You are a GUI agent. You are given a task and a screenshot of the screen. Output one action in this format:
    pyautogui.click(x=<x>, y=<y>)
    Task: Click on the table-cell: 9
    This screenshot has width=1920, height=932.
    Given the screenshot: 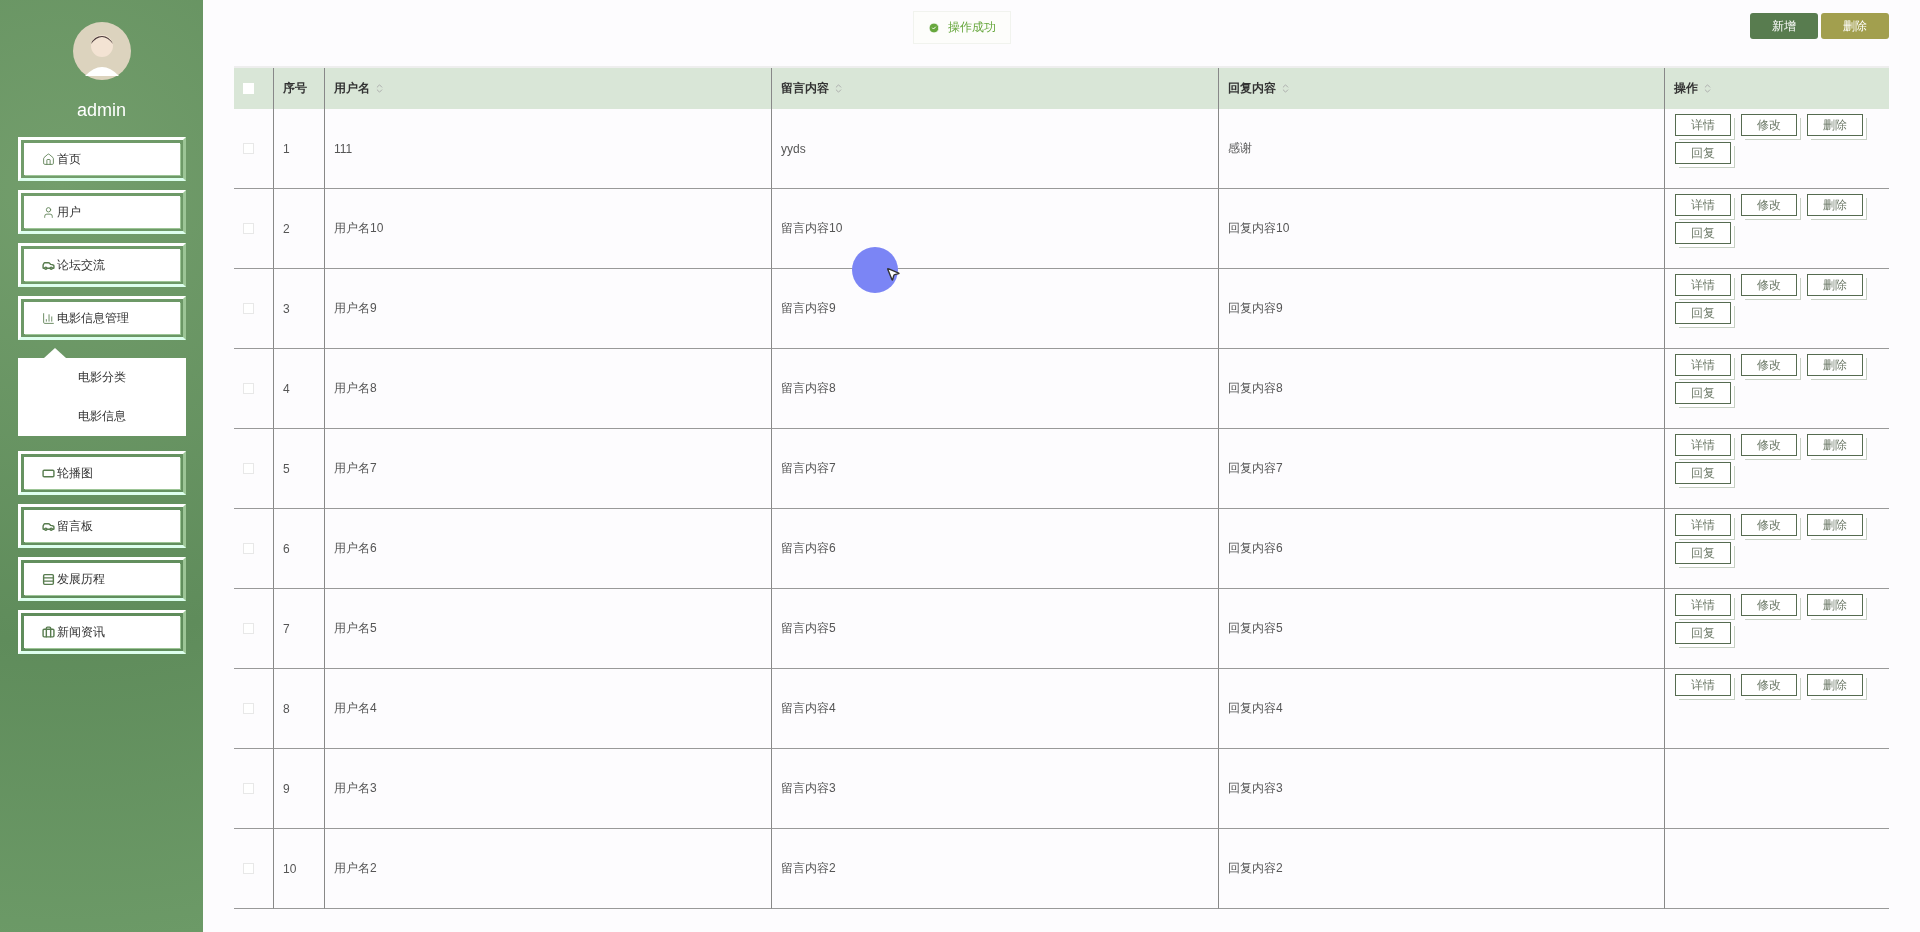 What is the action you would take?
    pyautogui.click(x=286, y=788)
    